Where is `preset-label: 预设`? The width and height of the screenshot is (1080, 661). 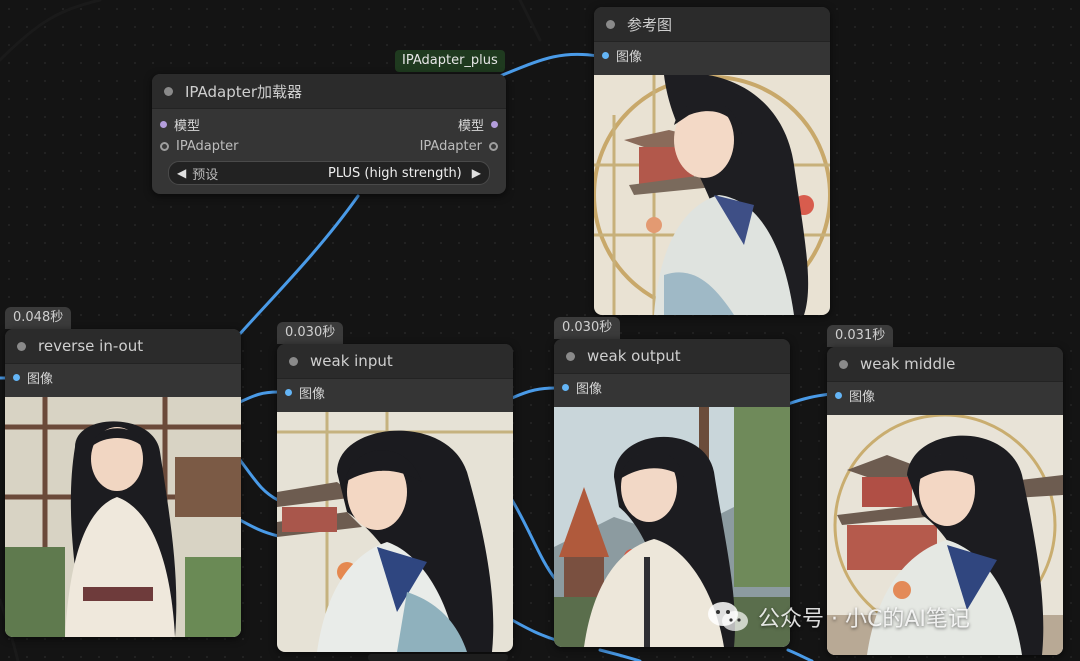 preset-label: 预设 is located at coordinates (205, 175).